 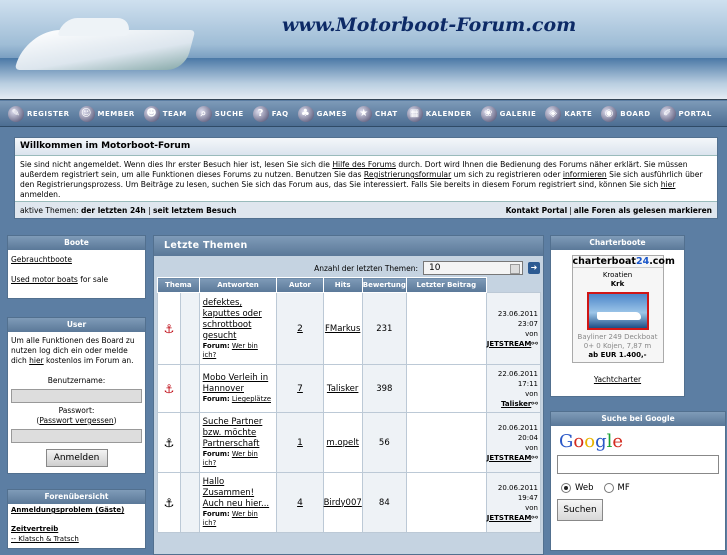 I want to click on topic-title-link: Mobo Verleih in Hannover, so click(x=236, y=383).